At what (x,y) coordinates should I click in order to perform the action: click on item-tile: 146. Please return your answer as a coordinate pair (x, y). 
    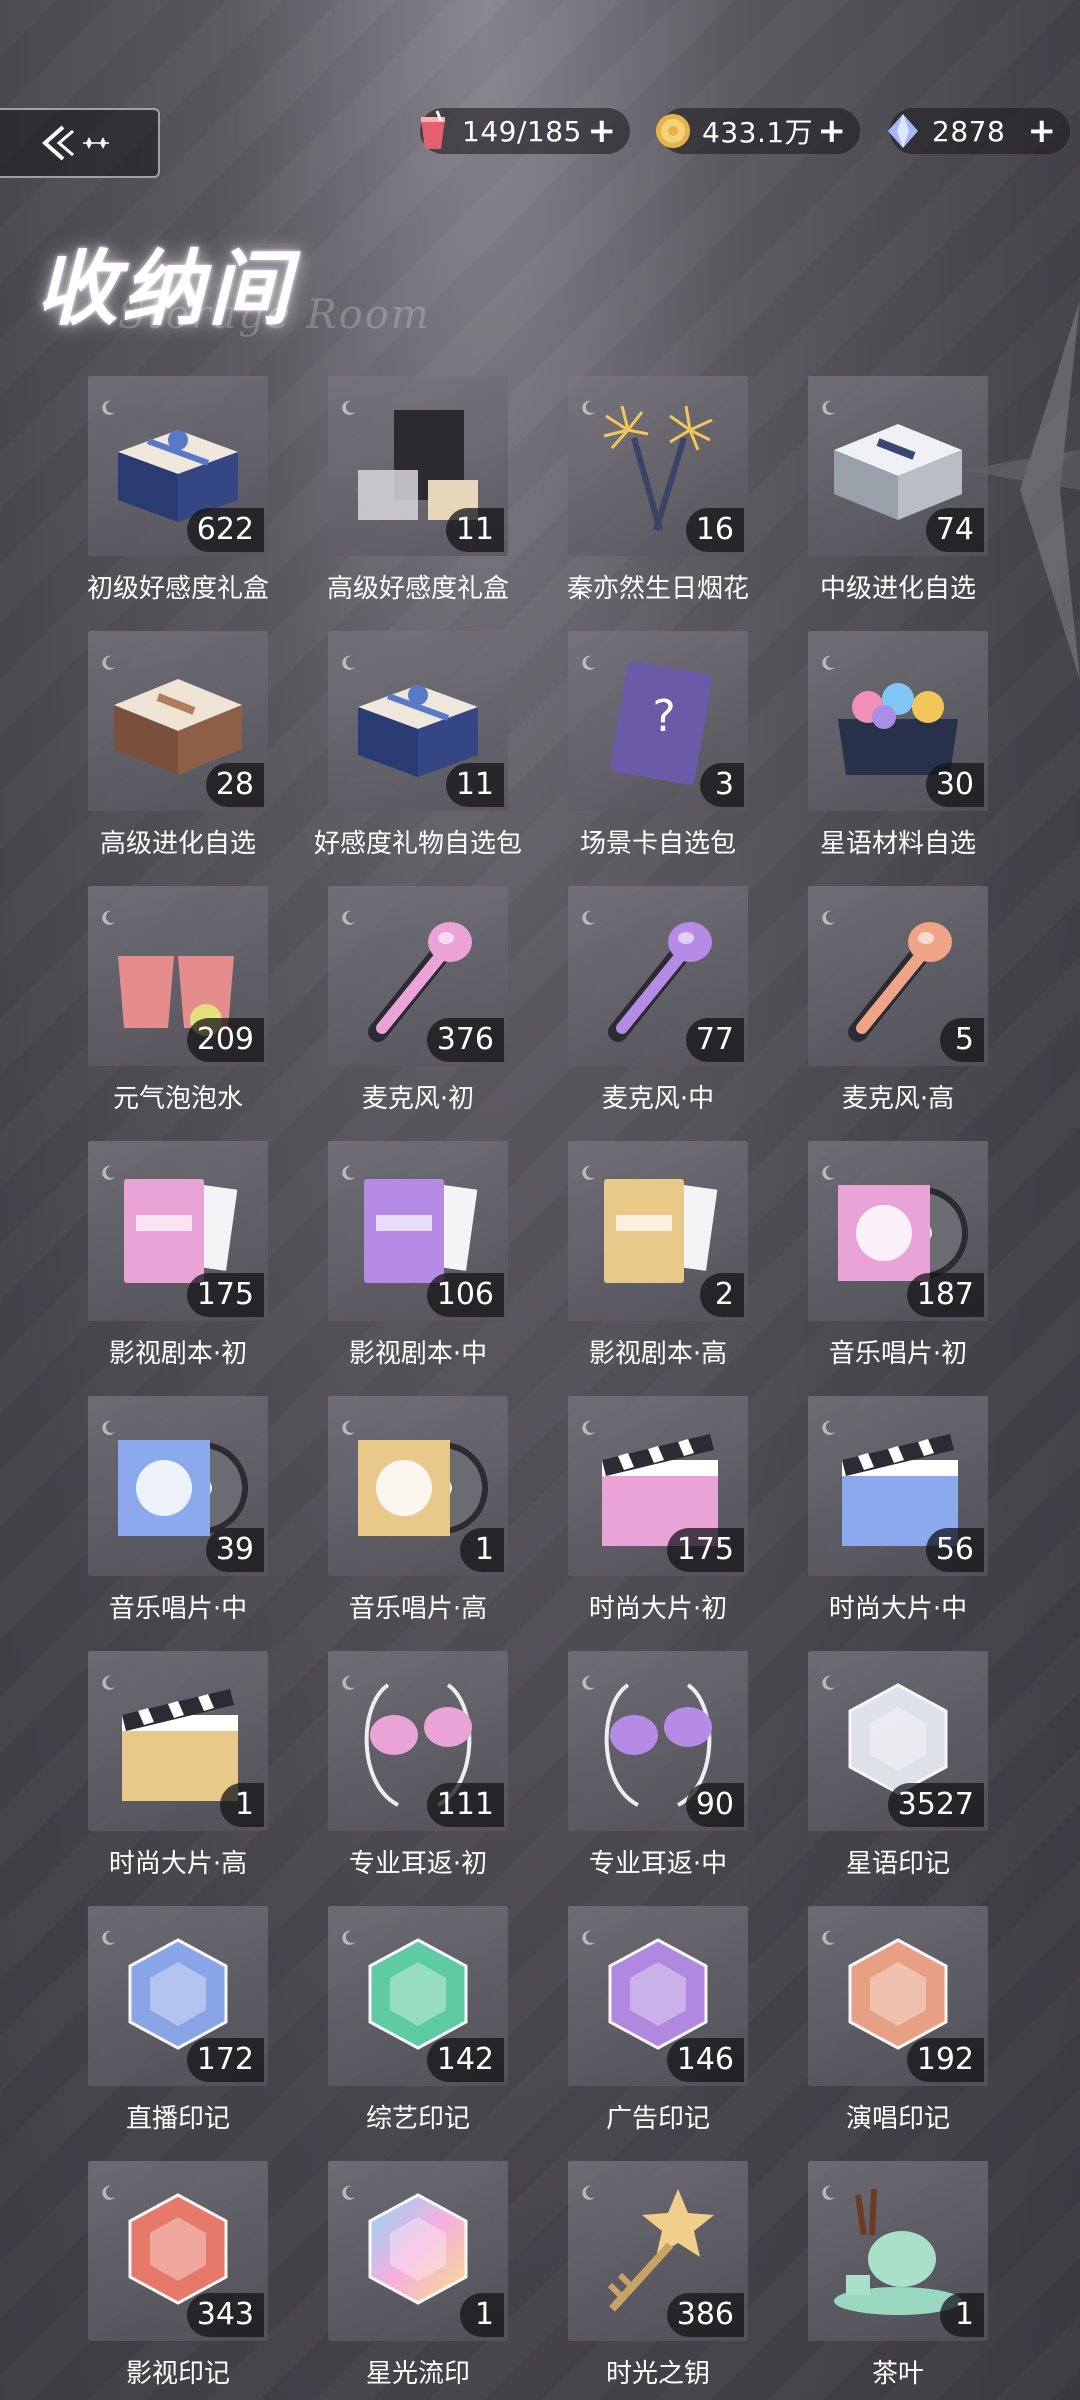
    Looking at the image, I should click on (658, 1996).